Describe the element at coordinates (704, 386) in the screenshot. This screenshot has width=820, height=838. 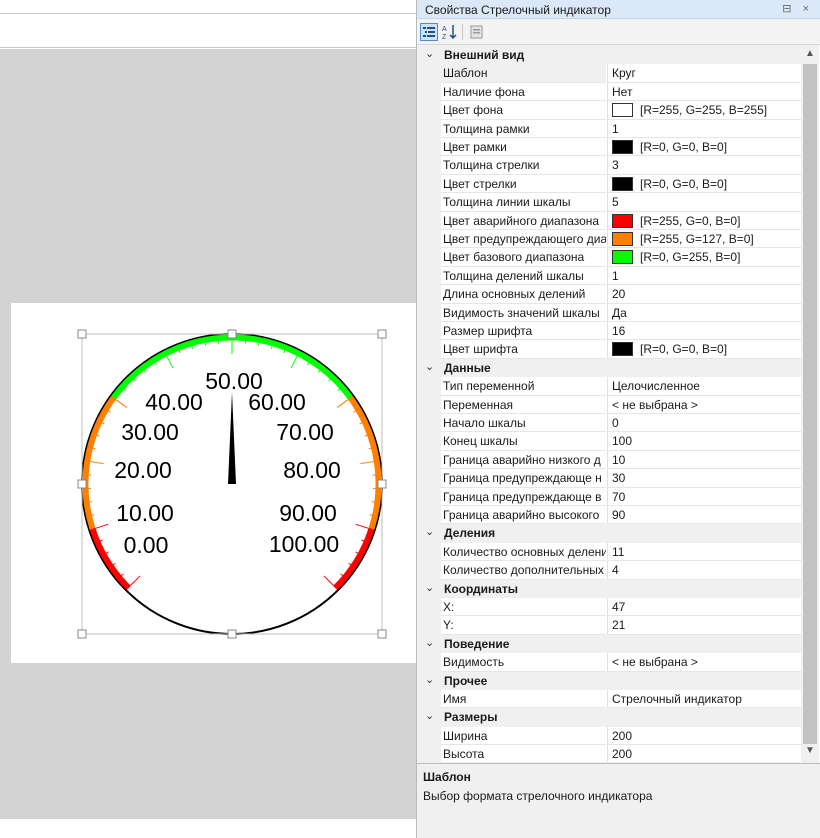
I see `property-value: Целочисленное` at that location.